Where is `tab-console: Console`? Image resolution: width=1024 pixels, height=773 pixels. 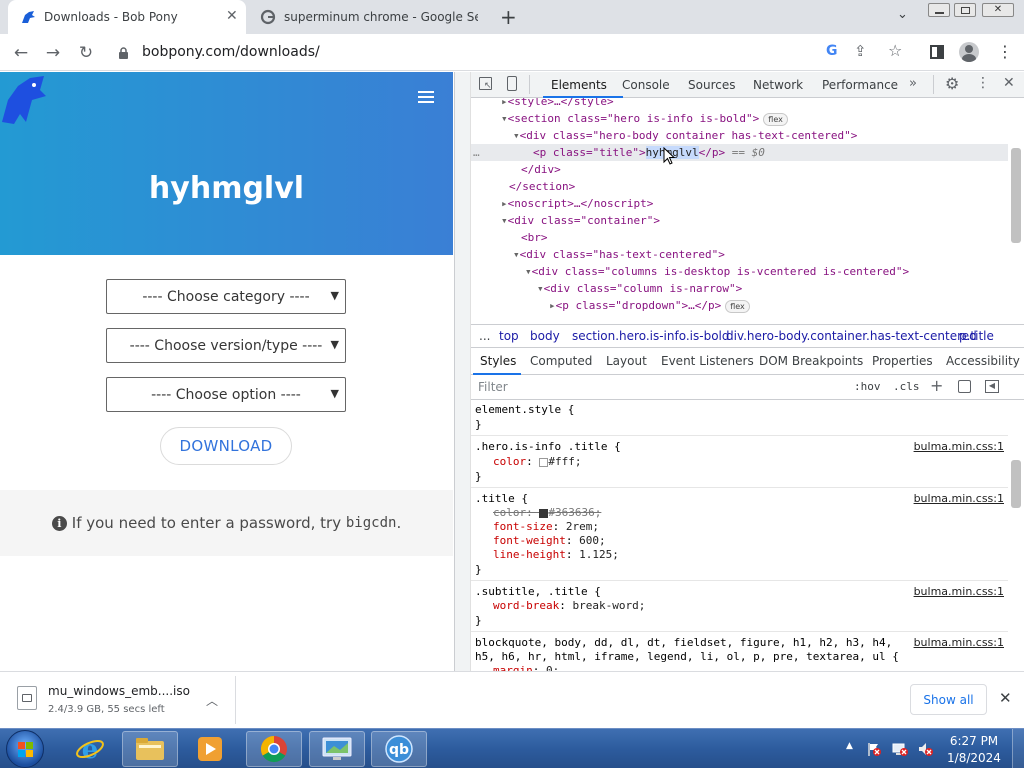 tab-console: Console is located at coordinates (646, 85).